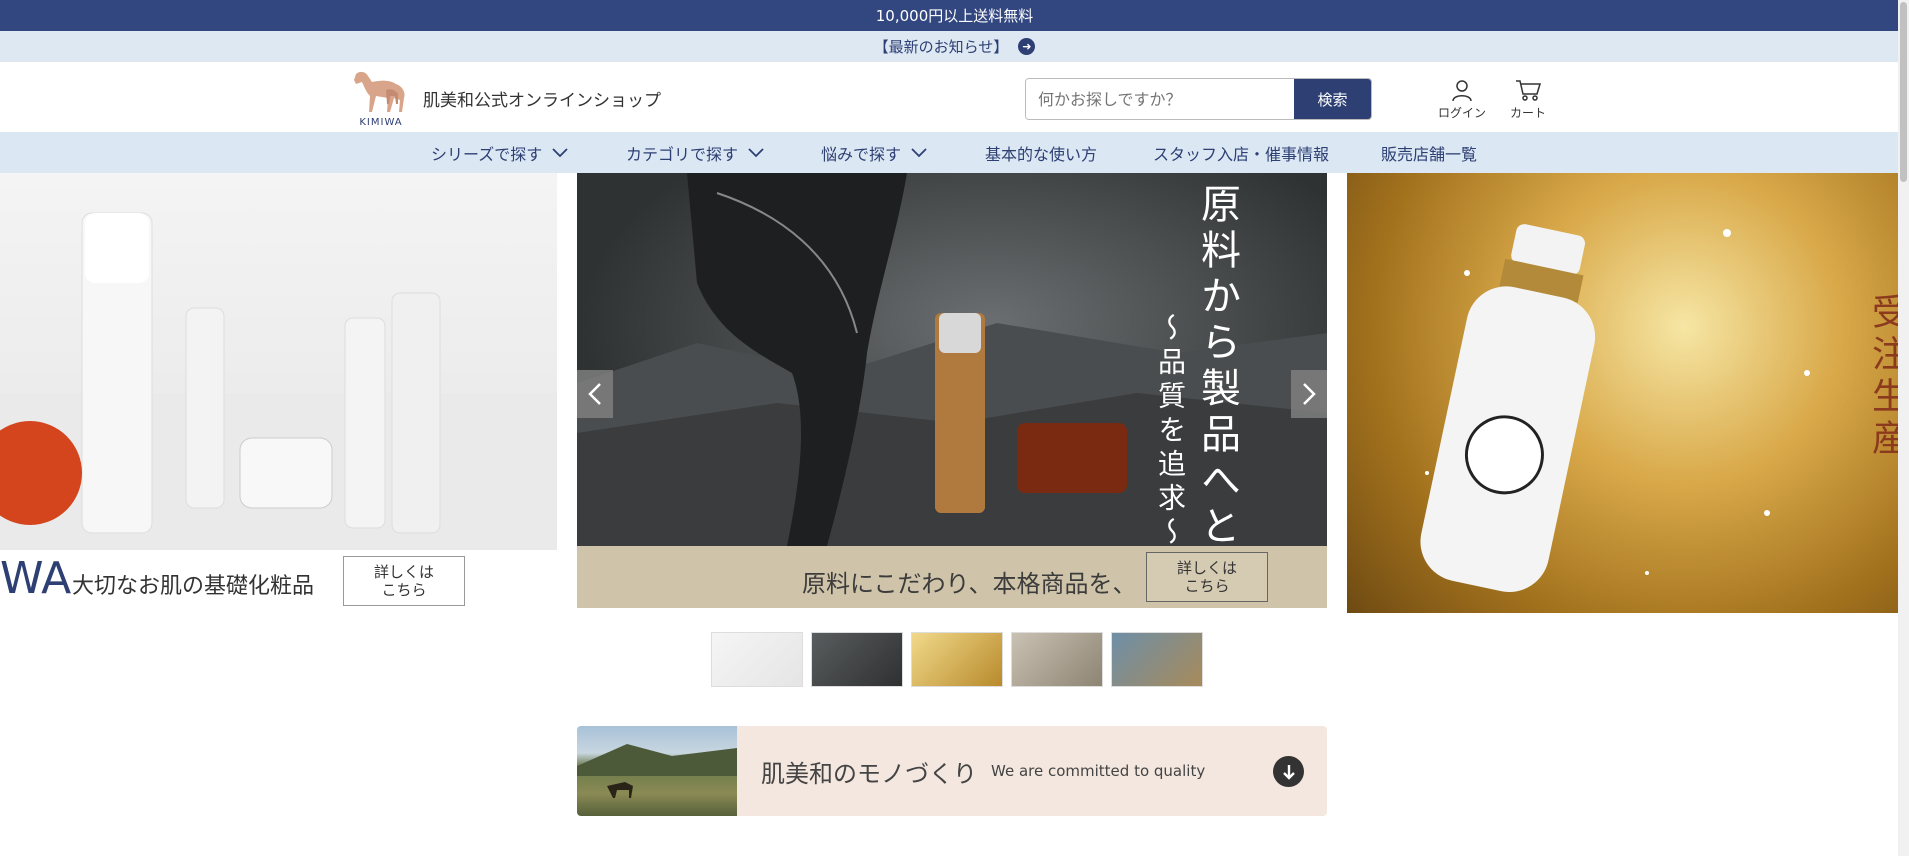 This screenshot has width=1909, height=856. What do you see at coordinates (1098, 771) in the screenshot?
I see `commitment-subtitle: We are committed to quality` at bounding box center [1098, 771].